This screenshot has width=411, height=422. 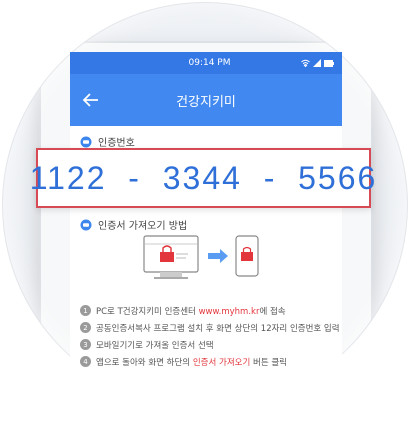 I want to click on app-bar: 건강지키미, so click(x=206, y=100).